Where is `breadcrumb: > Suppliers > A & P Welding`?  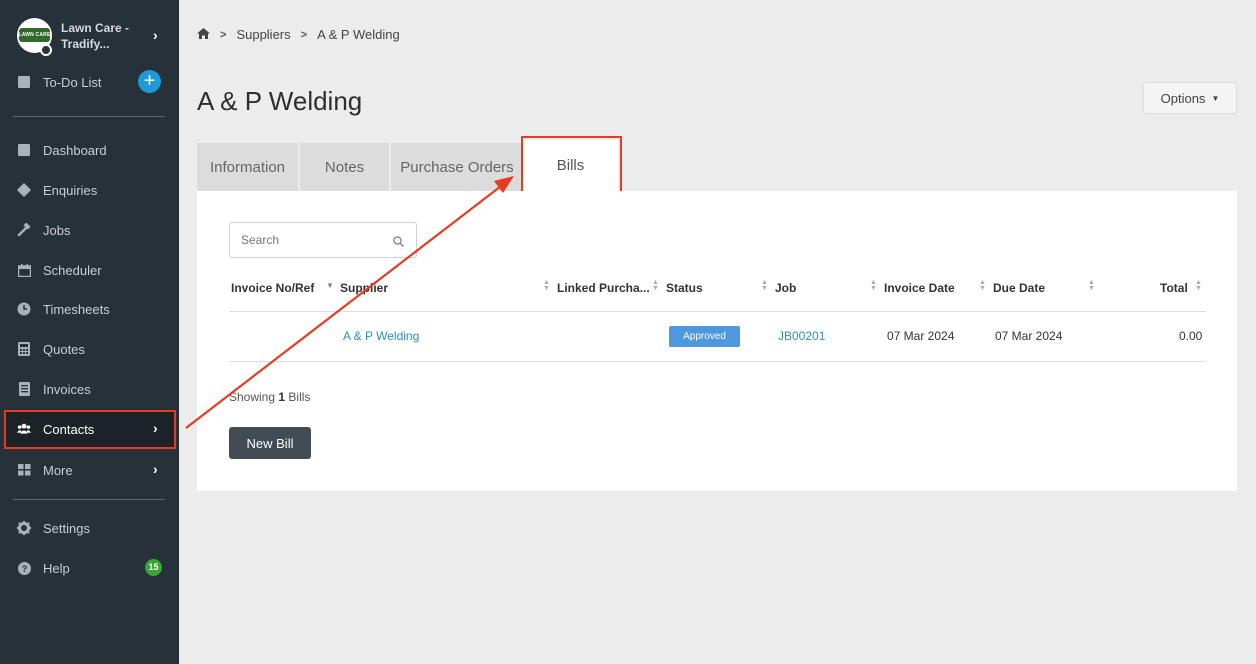
breadcrumb: > Suppliers > A & P Welding is located at coordinates (298, 34).